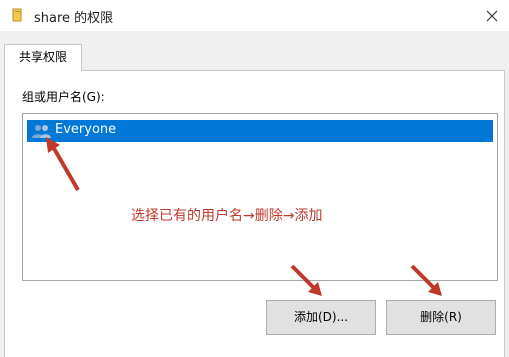 This screenshot has width=509, height=357. What do you see at coordinates (254, 15) in the screenshot?
I see `title-bar: share 的权限` at bounding box center [254, 15].